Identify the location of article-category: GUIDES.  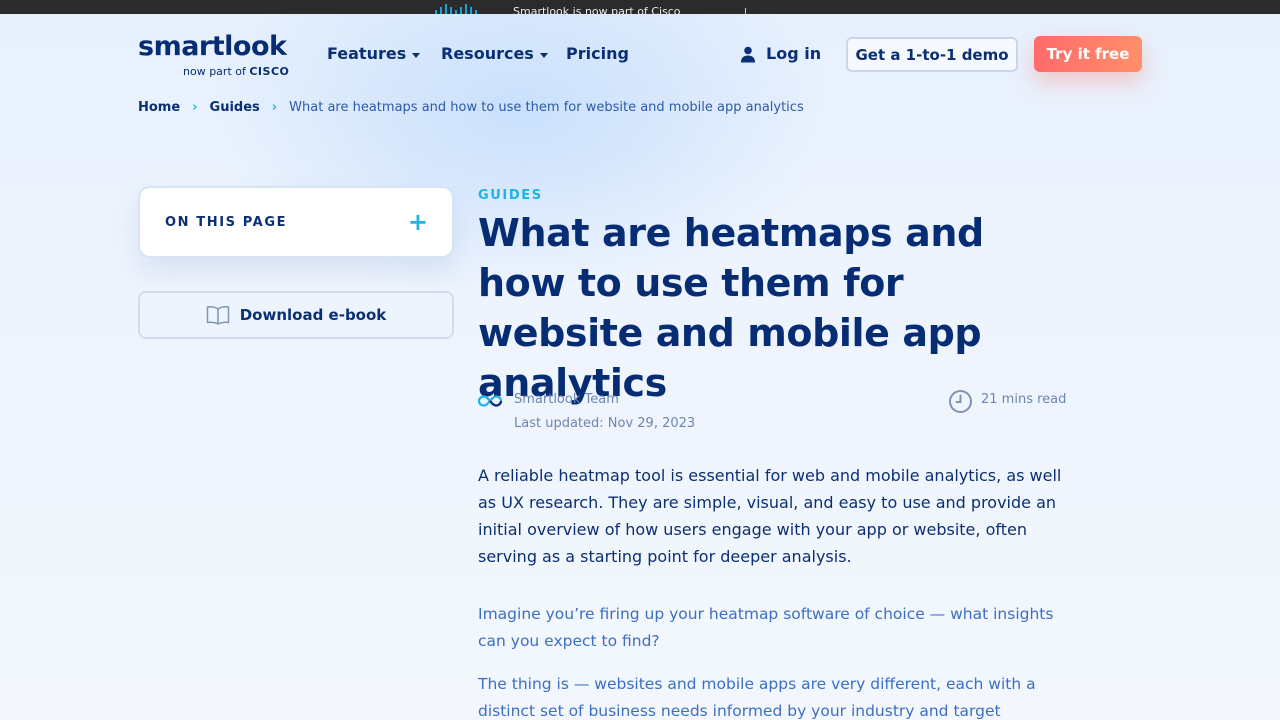
(510, 195).